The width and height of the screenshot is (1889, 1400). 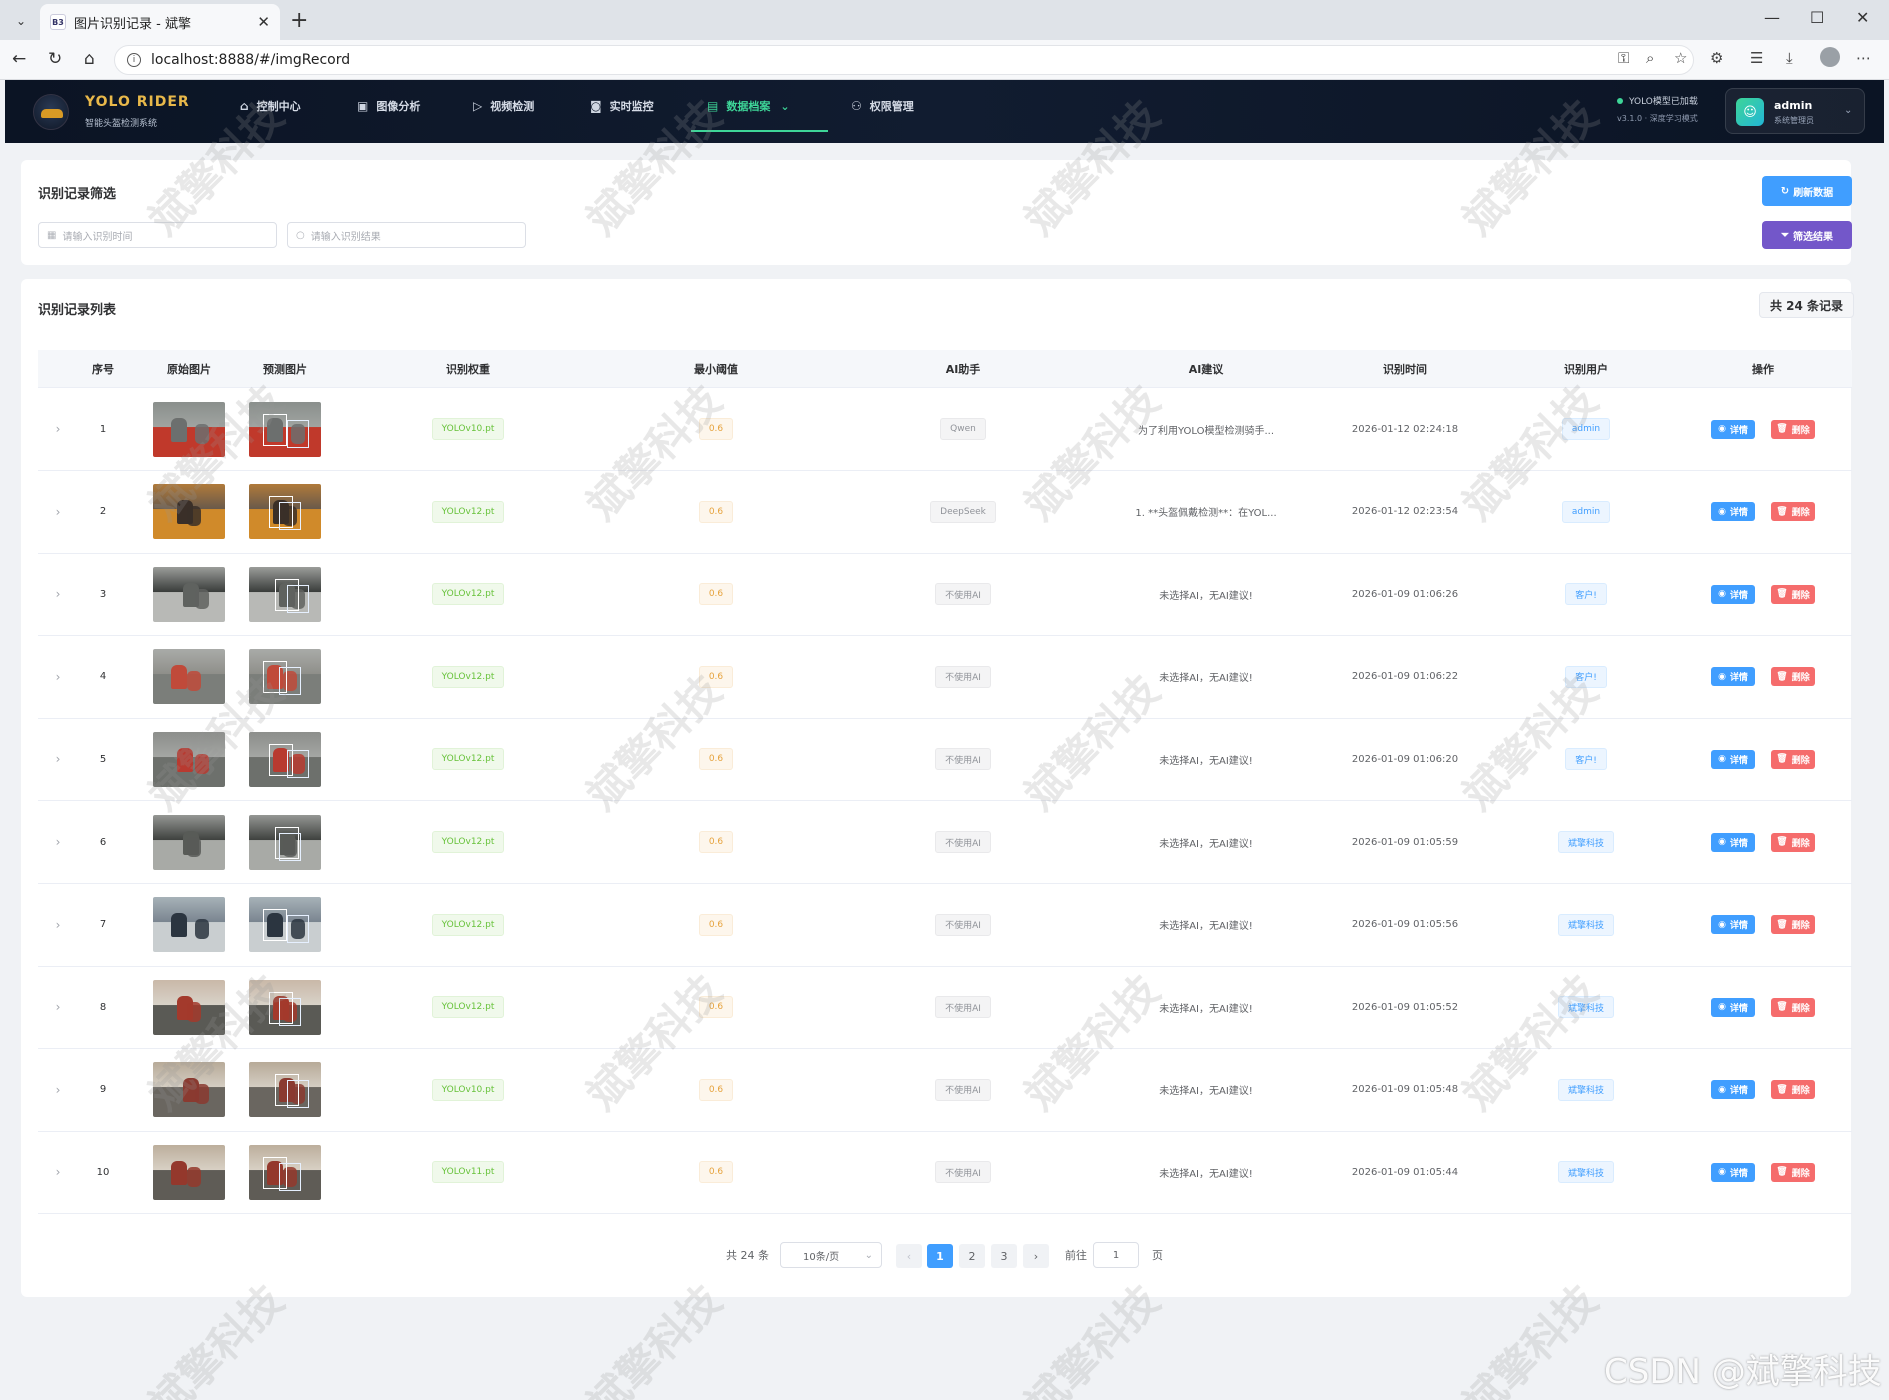 What do you see at coordinates (388, 106) in the screenshot?
I see `nav-image-analysis: ▣ 图像分析` at bounding box center [388, 106].